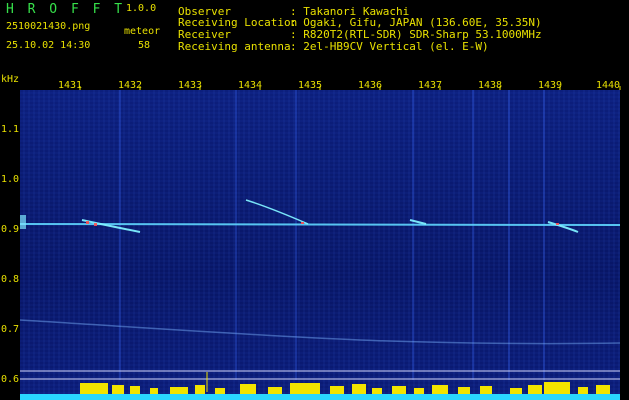 The height and width of the screenshot is (400, 629). I want to click on drift-line, so click(320, 332).